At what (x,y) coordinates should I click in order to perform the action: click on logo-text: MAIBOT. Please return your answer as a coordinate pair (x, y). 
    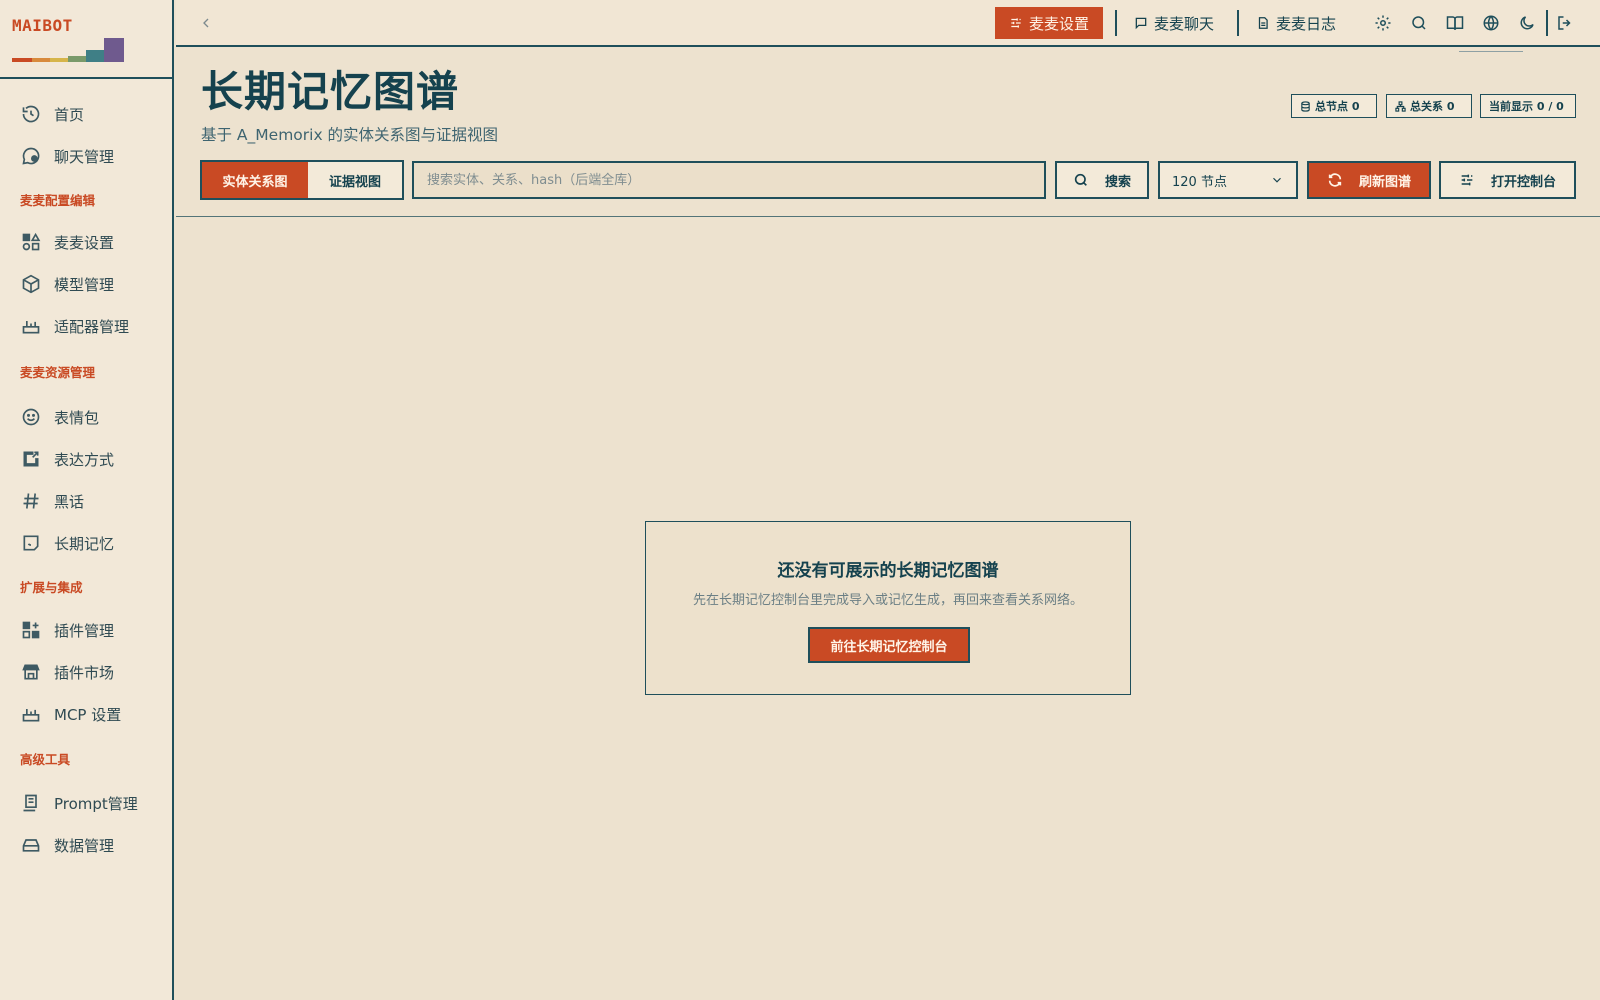
    Looking at the image, I should click on (42, 25).